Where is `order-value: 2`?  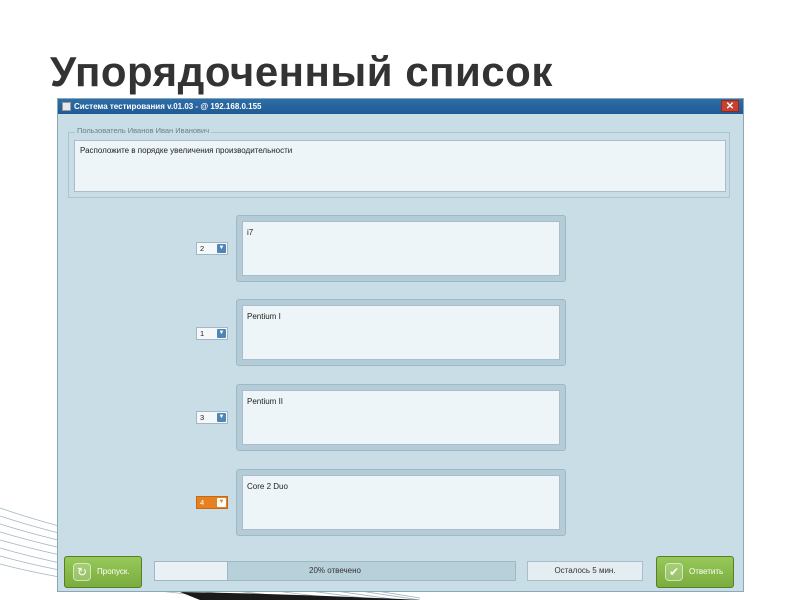 order-value: 2 is located at coordinates (202, 248).